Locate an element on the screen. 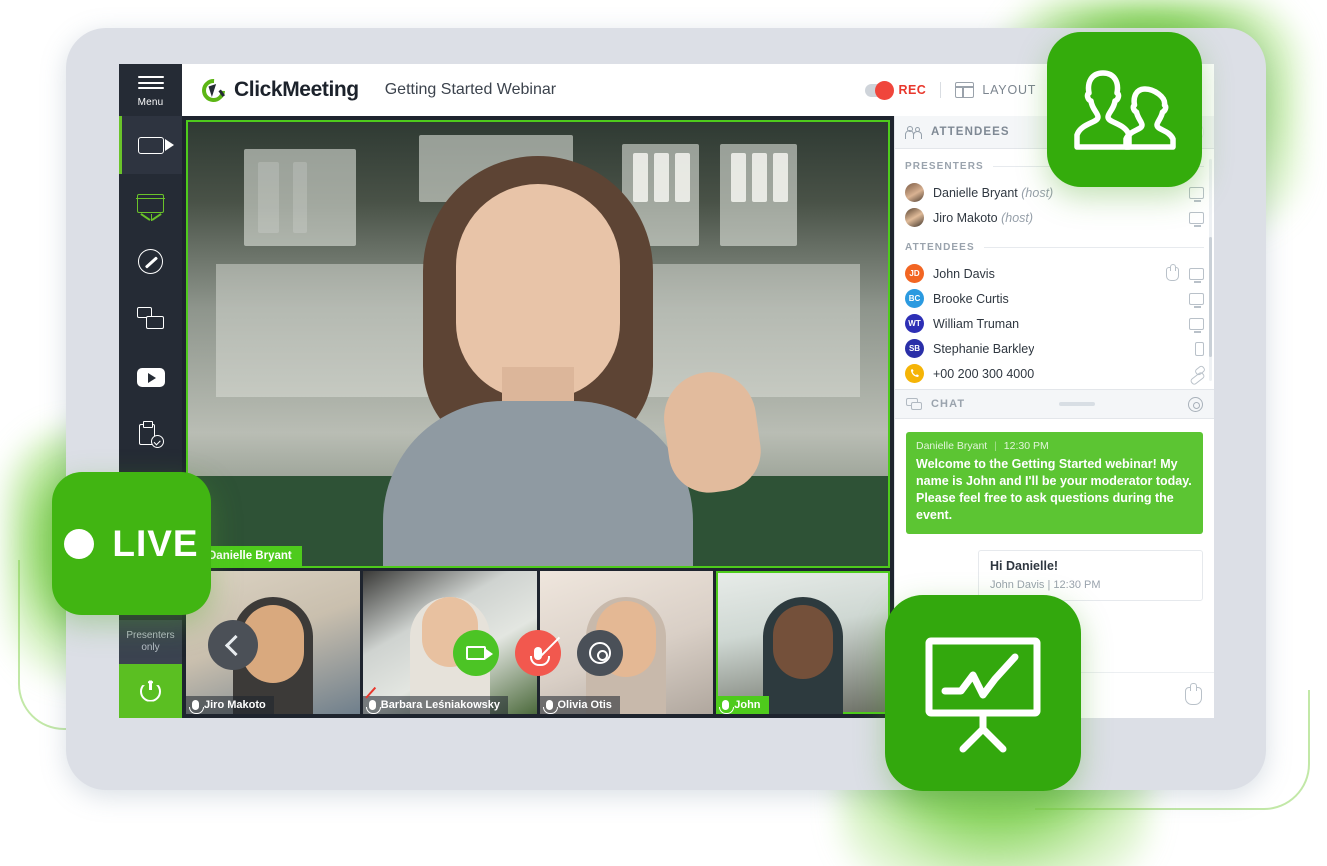 This screenshot has height=866, width=1327. avatar is located at coordinates (914, 217).